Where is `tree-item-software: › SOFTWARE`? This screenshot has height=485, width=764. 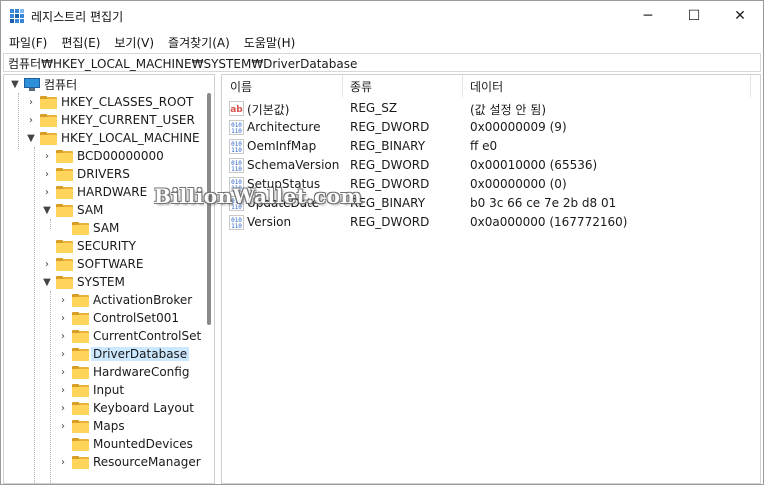
tree-item-software: › SOFTWARE is located at coordinates (91, 264).